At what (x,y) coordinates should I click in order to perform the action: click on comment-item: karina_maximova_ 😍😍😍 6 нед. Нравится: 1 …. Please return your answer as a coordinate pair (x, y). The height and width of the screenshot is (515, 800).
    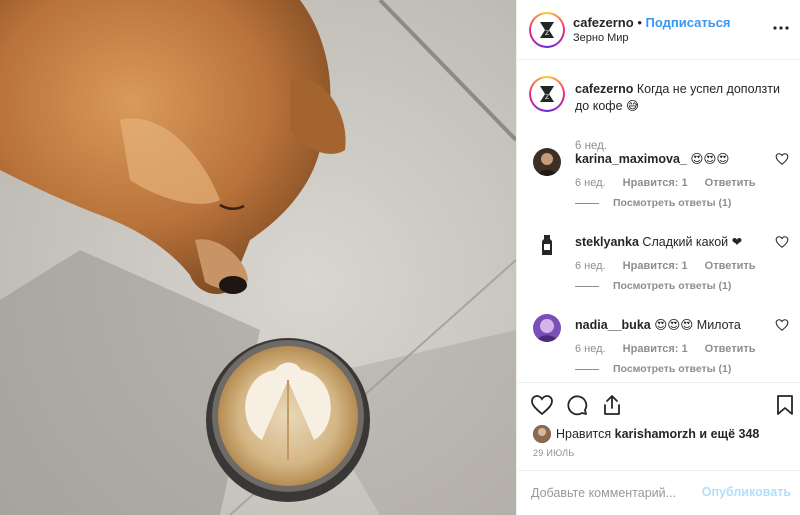
    Looking at the image, I should click on (658, 181).